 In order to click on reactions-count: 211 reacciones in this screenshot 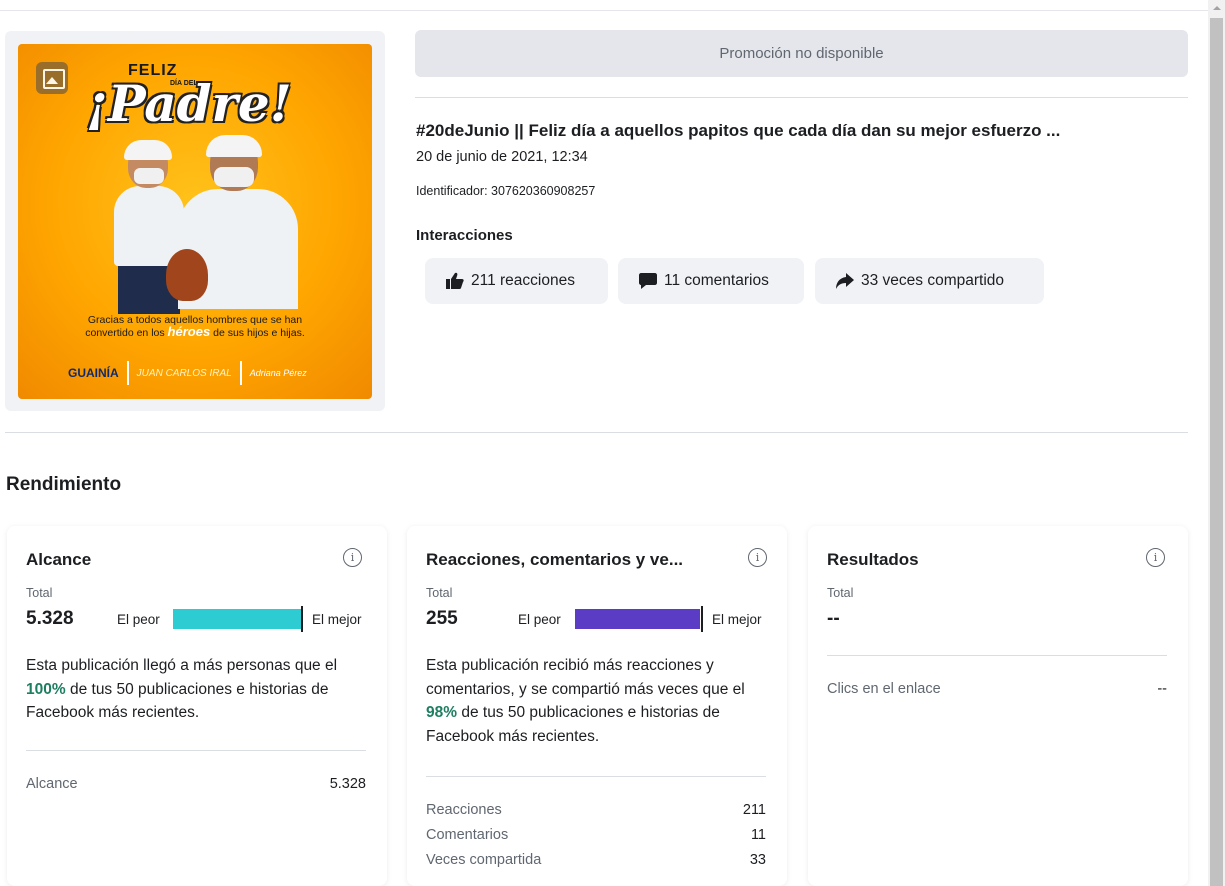, I will do `click(523, 280)`.